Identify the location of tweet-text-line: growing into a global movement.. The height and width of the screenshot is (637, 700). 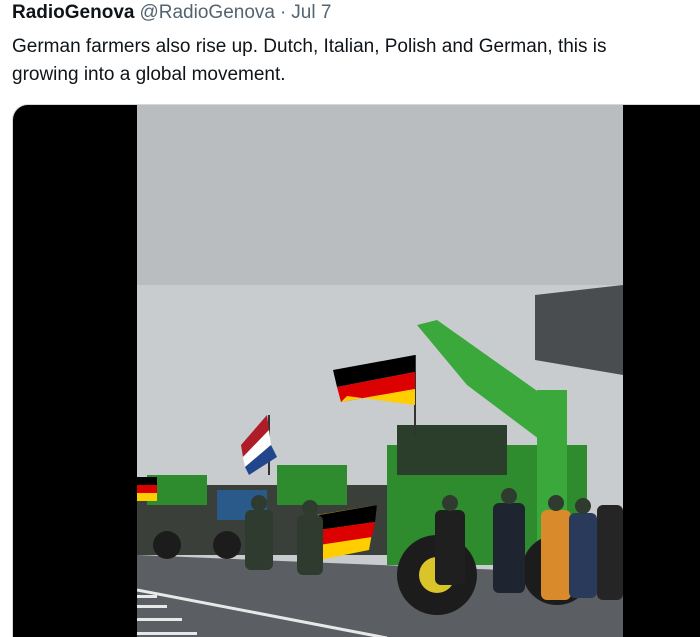
(149, 74).